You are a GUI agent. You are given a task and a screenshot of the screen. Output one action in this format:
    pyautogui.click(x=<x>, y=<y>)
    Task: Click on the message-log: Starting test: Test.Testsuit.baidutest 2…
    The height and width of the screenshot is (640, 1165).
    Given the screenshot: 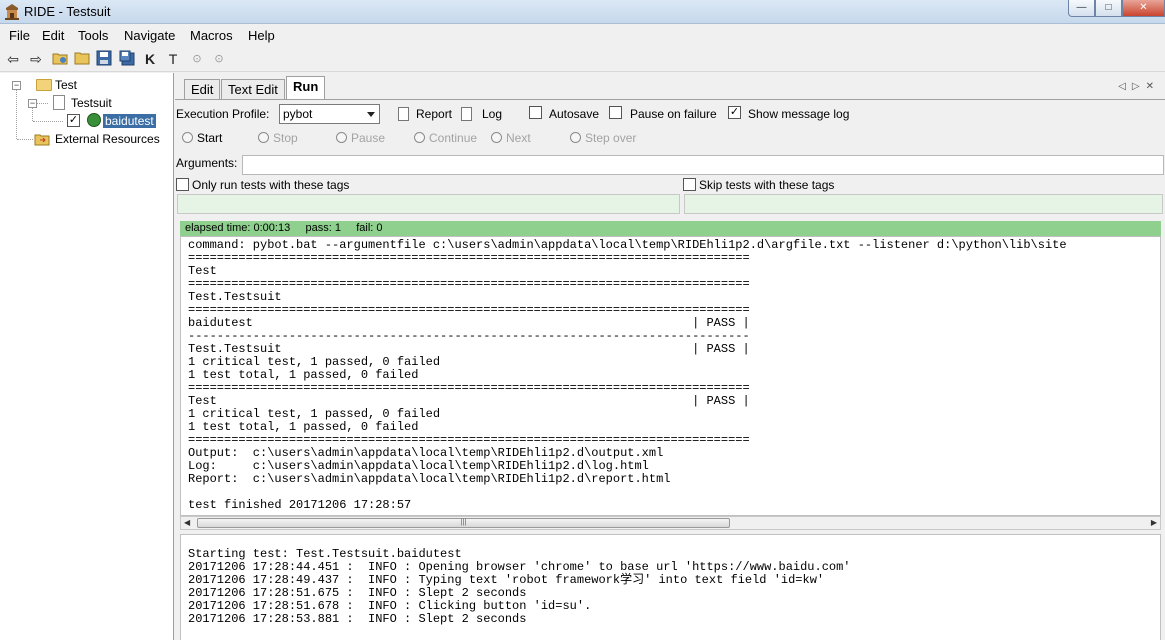 What is the action you would take?
    pyautogui.click(x=670, y=587)
    